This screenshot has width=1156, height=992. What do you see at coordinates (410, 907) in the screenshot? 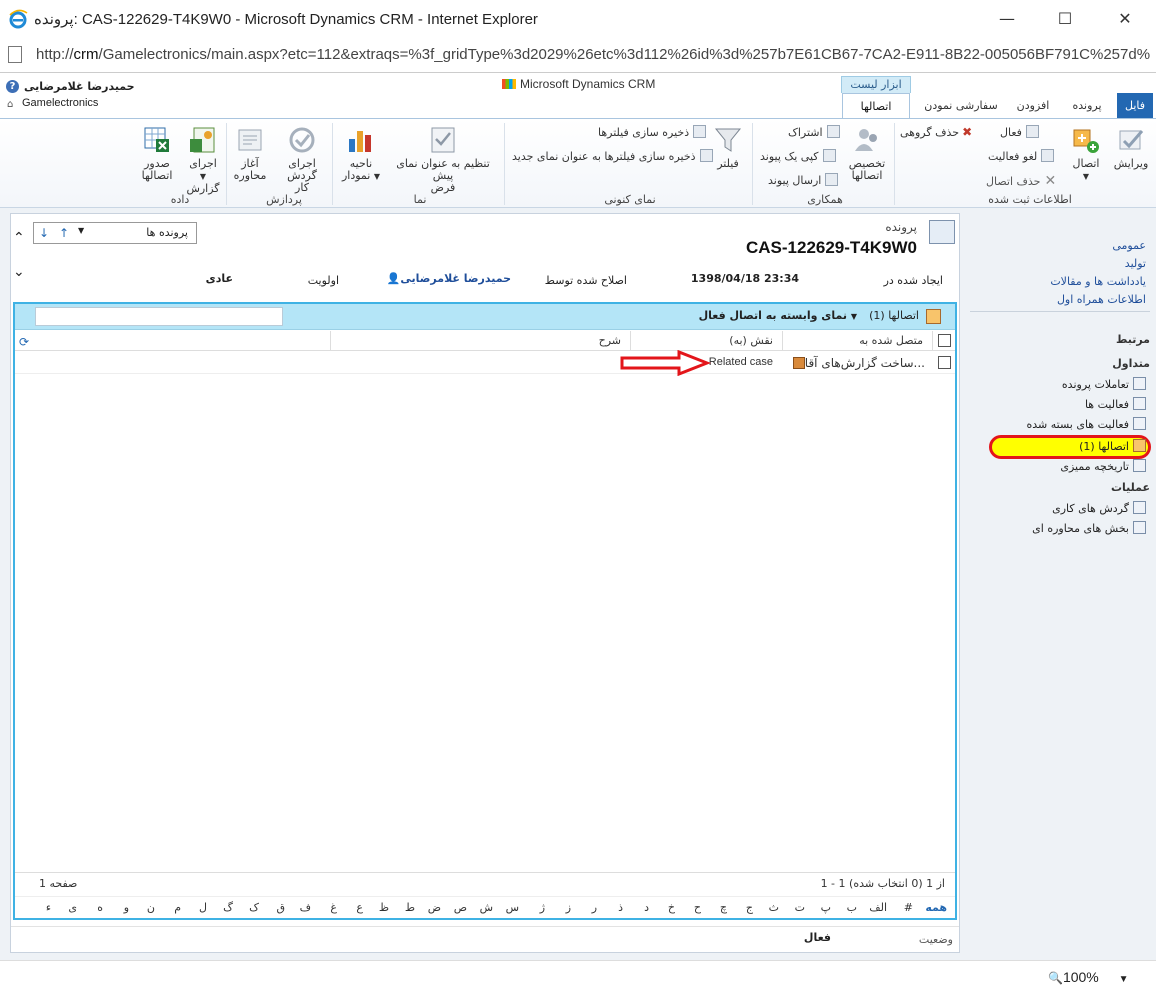
I see `alphabet-filter-20: ط` at bounding box center [410, 907].